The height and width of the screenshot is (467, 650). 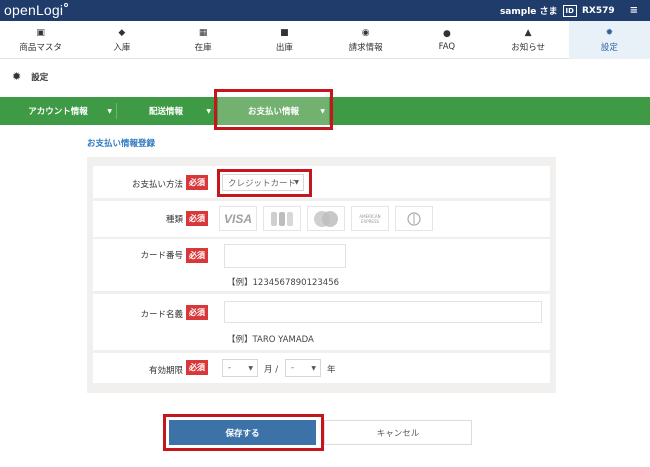 I want to click on tab-account-label: アカウント情報, so click(x=58, y=112).